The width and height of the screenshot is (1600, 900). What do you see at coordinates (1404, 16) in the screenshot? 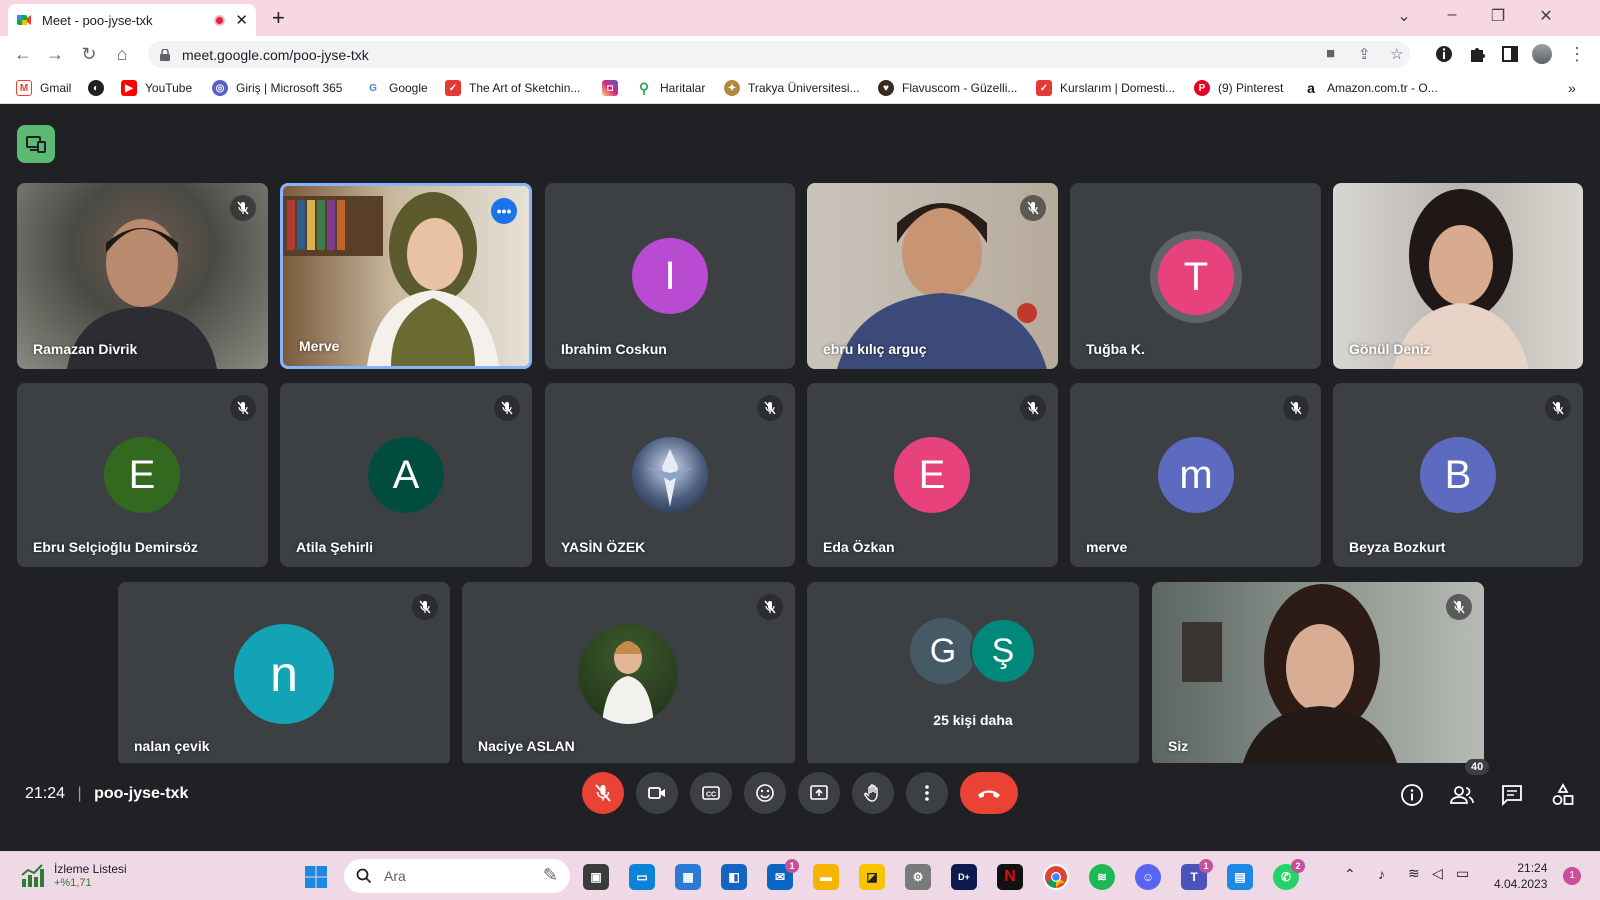
I see `tab-search-chevron-icon: ⌄` at bounding box center [1404, 16].